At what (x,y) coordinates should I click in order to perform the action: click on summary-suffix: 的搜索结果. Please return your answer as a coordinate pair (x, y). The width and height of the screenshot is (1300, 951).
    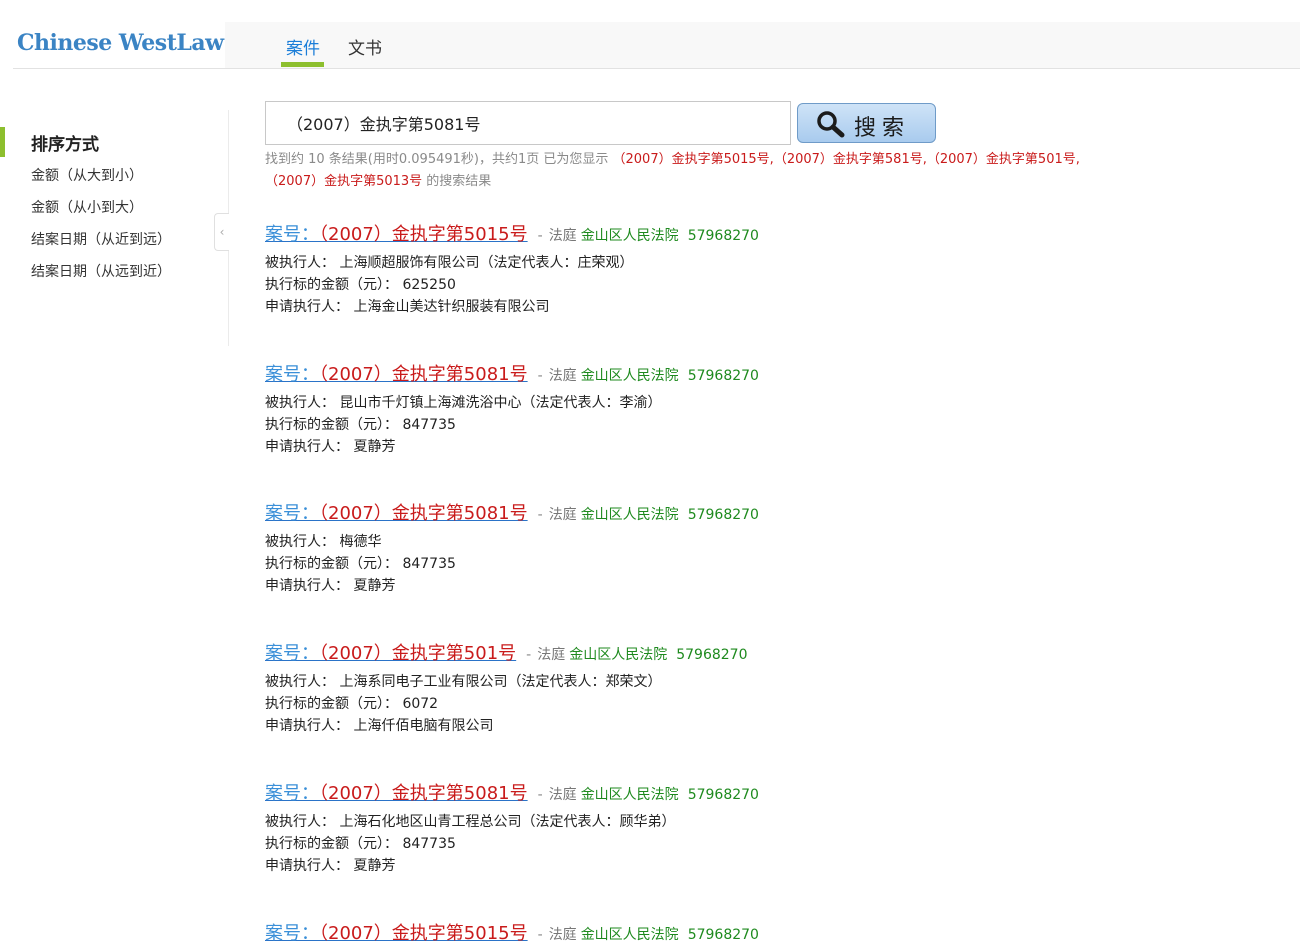
    Looking at the image, I should click on (457, 181).